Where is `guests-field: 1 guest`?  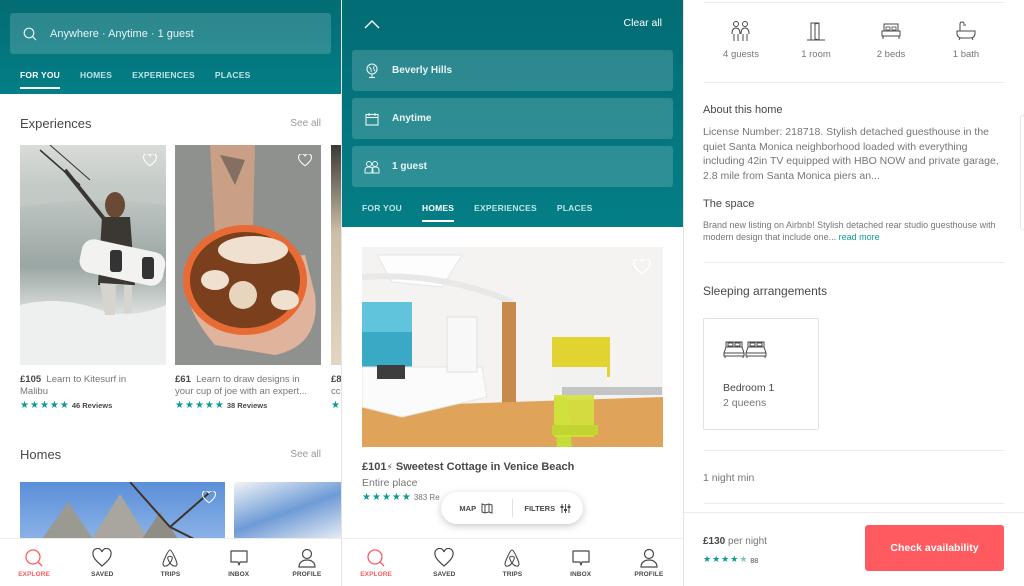 guests-field: 1 guest is located at coordinates (512, 166).